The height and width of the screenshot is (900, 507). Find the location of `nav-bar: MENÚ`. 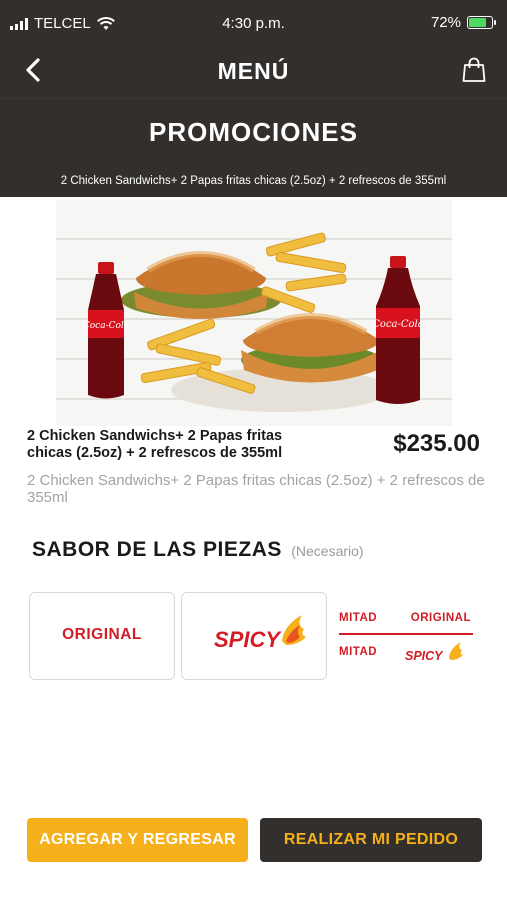

nav-bar: MENÚ is located at coordinates (253, 71).